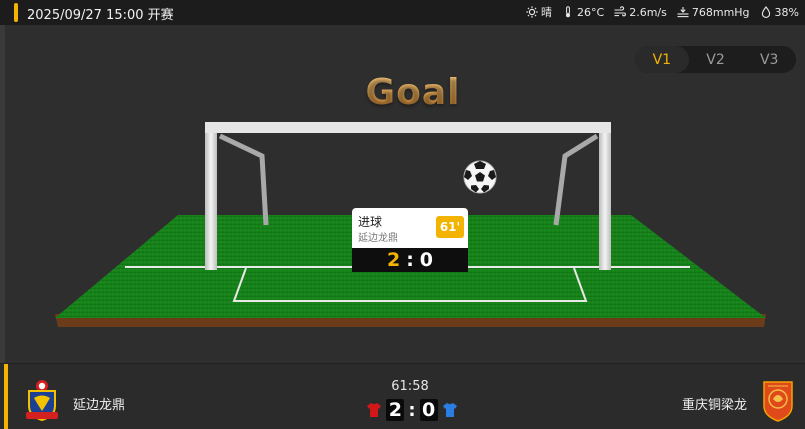  What do you see at coordinates (426, 260) in the screenshot?
I see `popup-score-away: 0` at bounding box center [426, 260].